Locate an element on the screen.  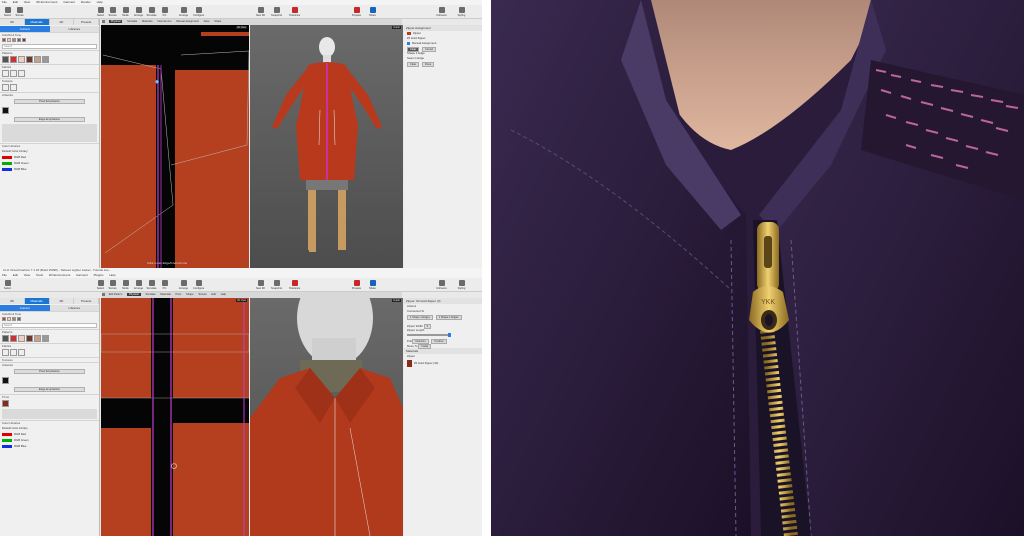
manual-assignment-toggle: Manual Assignment is located at coordinates (187, 21).